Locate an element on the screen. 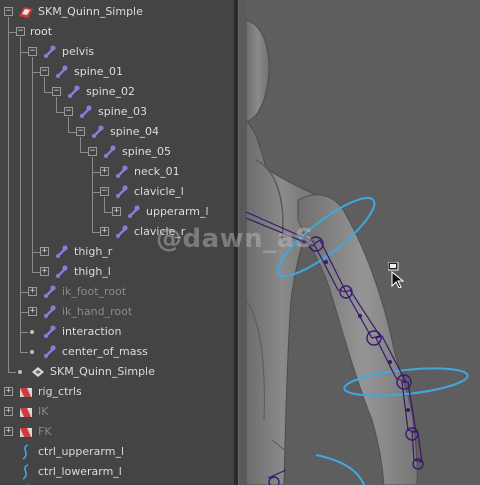 The height and width of the screenshot is (485, 480). outliner-item-label: spine_05 is located at coordinates (147, 151).